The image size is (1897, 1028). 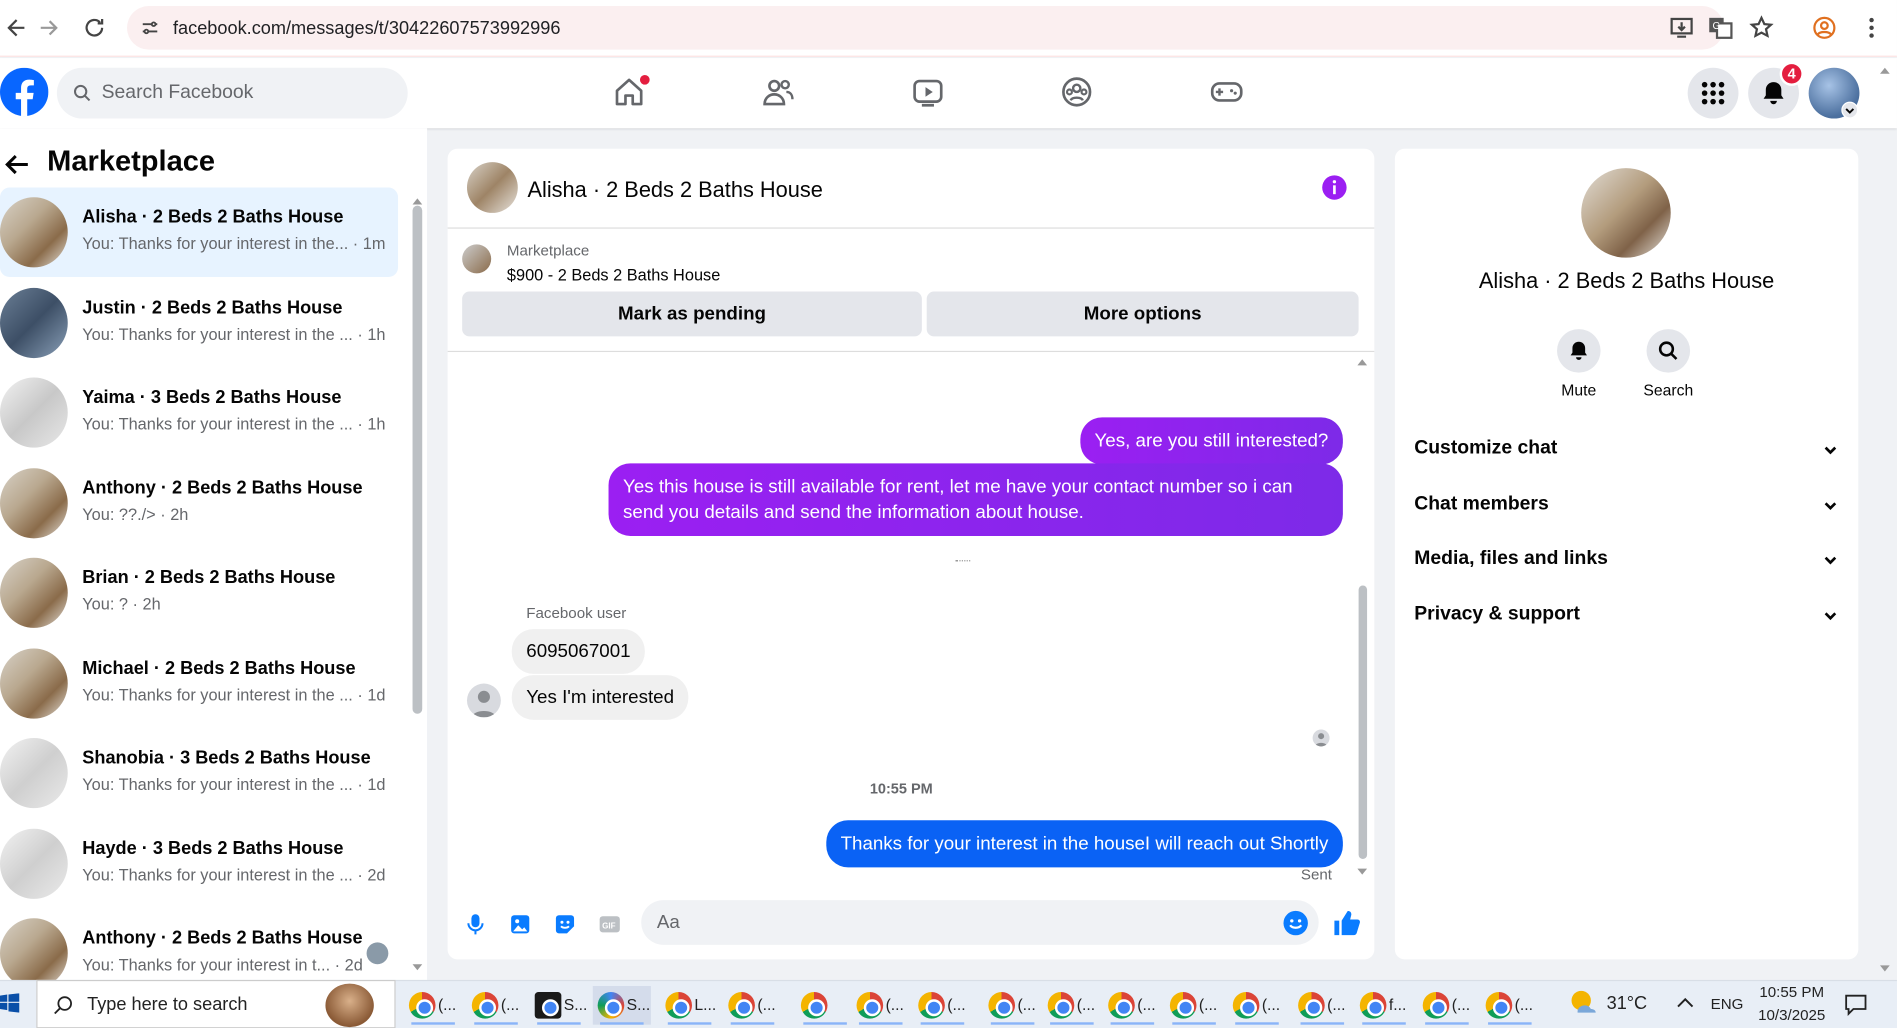 I want to click on like-icon, so click(x=1346, y=923).